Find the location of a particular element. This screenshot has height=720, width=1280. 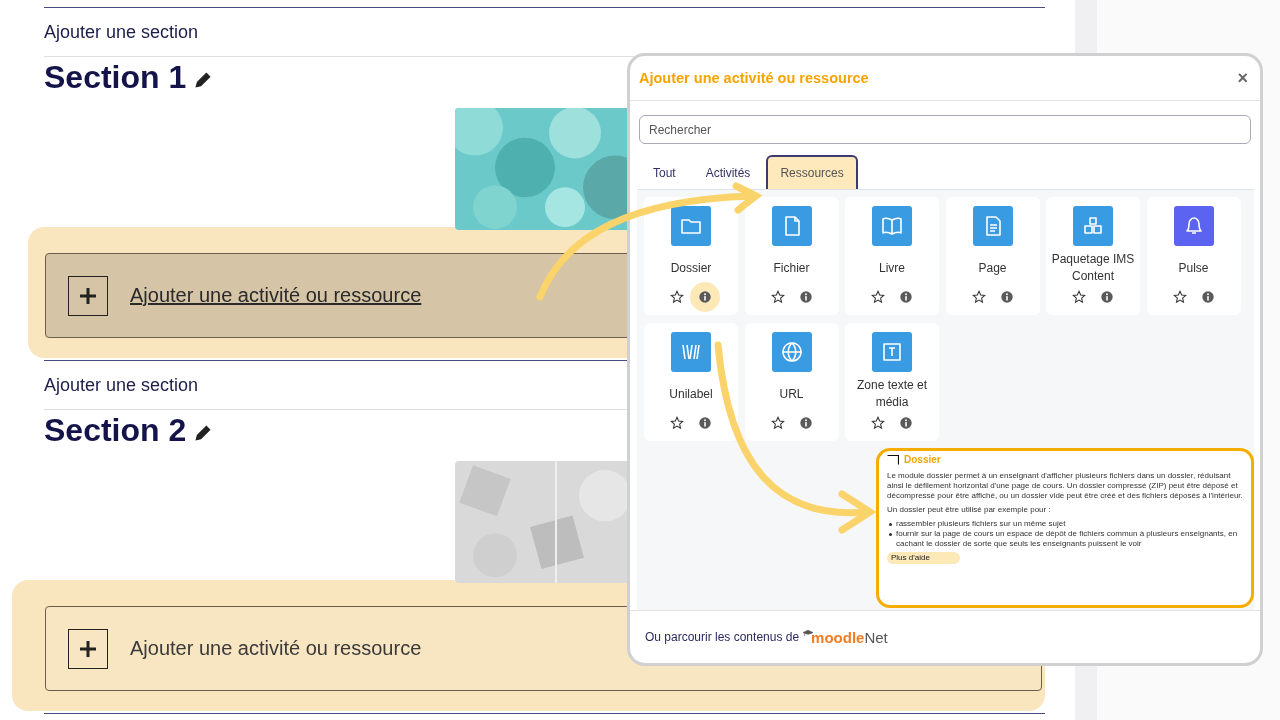

module-label: Paquetage IMS Content is located at coordinates (1093, 268).